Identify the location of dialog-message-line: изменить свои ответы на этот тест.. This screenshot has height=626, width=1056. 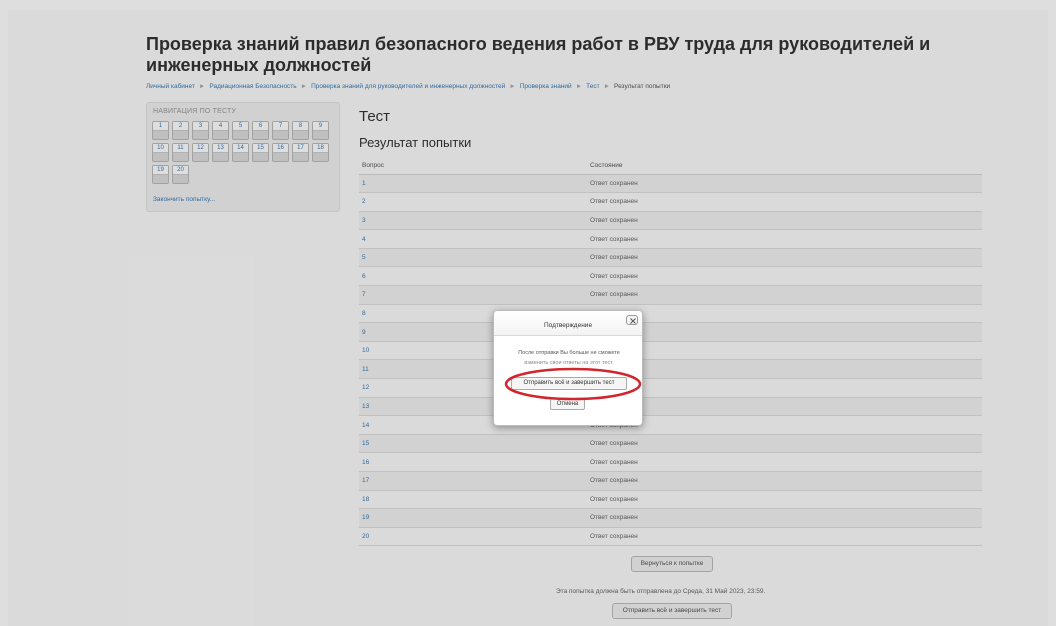
(569, 363).